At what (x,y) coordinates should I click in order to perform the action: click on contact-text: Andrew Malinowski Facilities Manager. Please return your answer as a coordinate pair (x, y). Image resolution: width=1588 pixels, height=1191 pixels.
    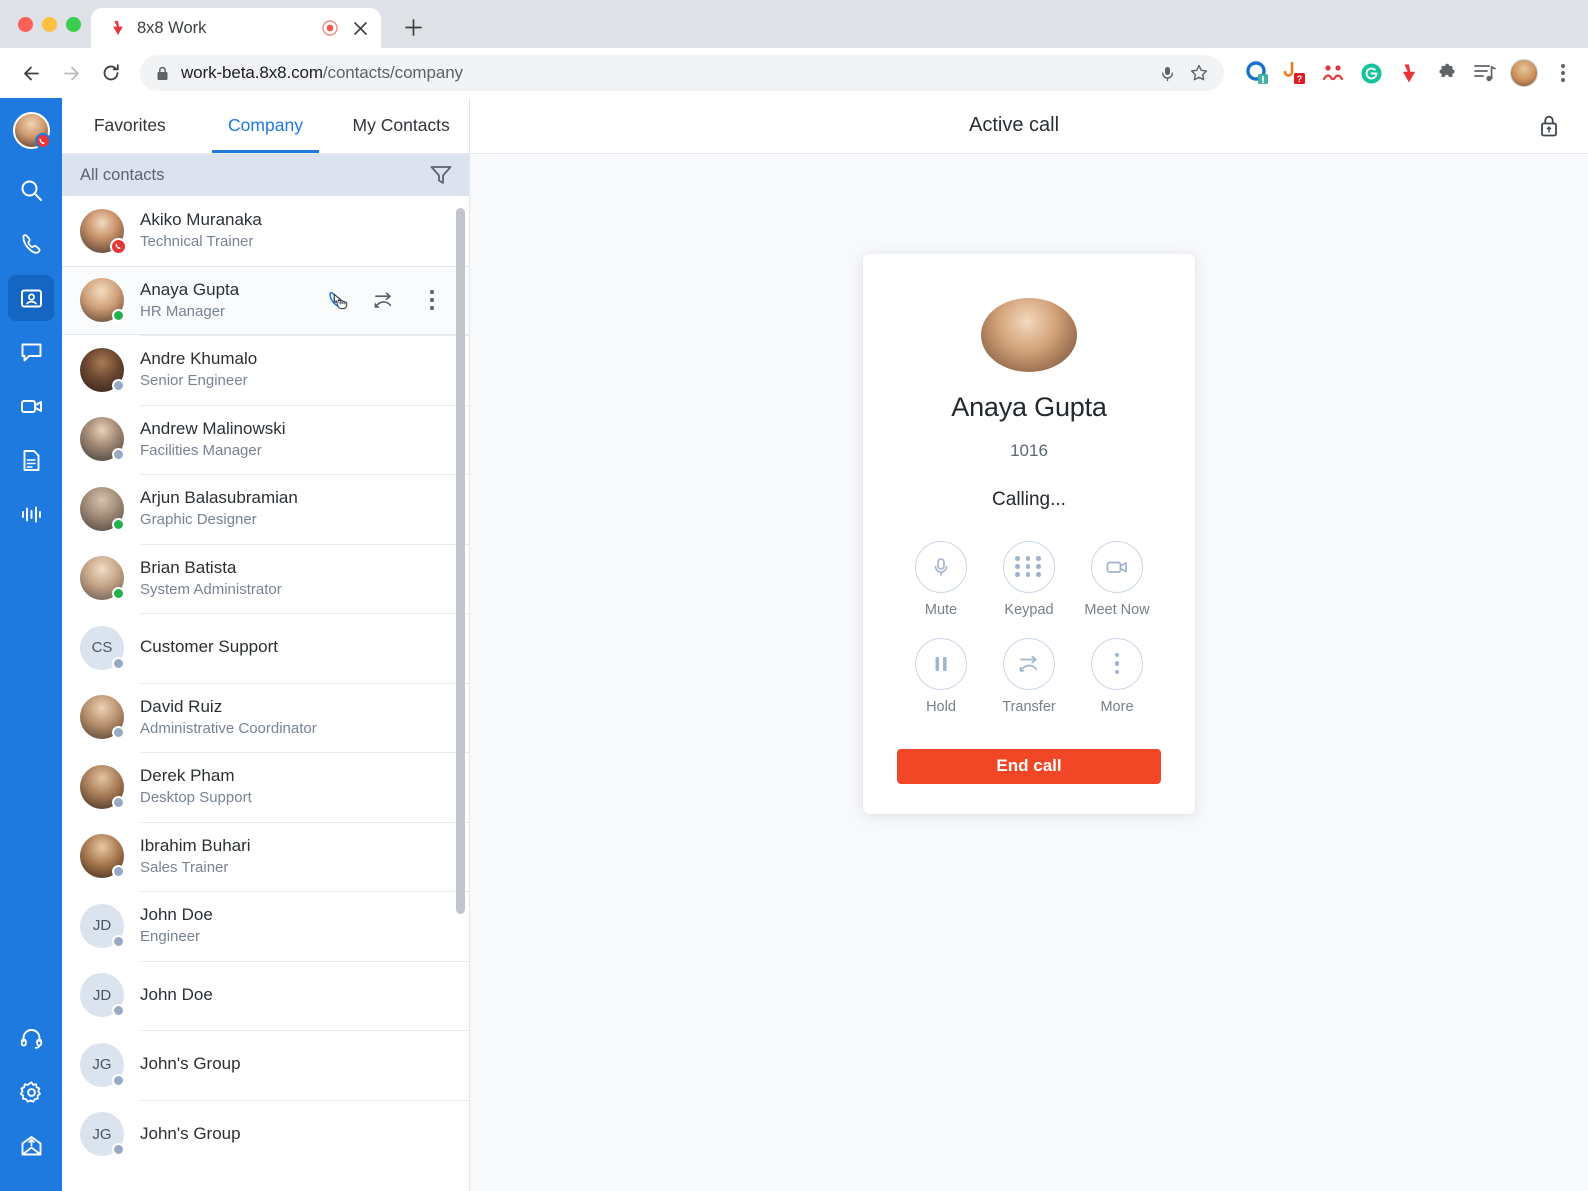
    Looking at the image, I should click on (295, 439).